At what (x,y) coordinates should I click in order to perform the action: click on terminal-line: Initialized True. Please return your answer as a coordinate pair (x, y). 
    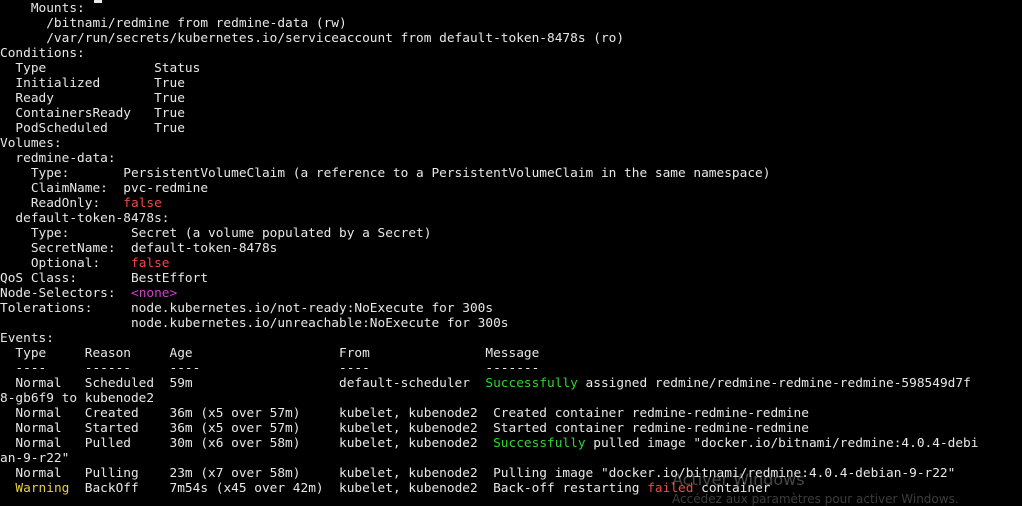
    Looking at the image, I should click on (92, 83).